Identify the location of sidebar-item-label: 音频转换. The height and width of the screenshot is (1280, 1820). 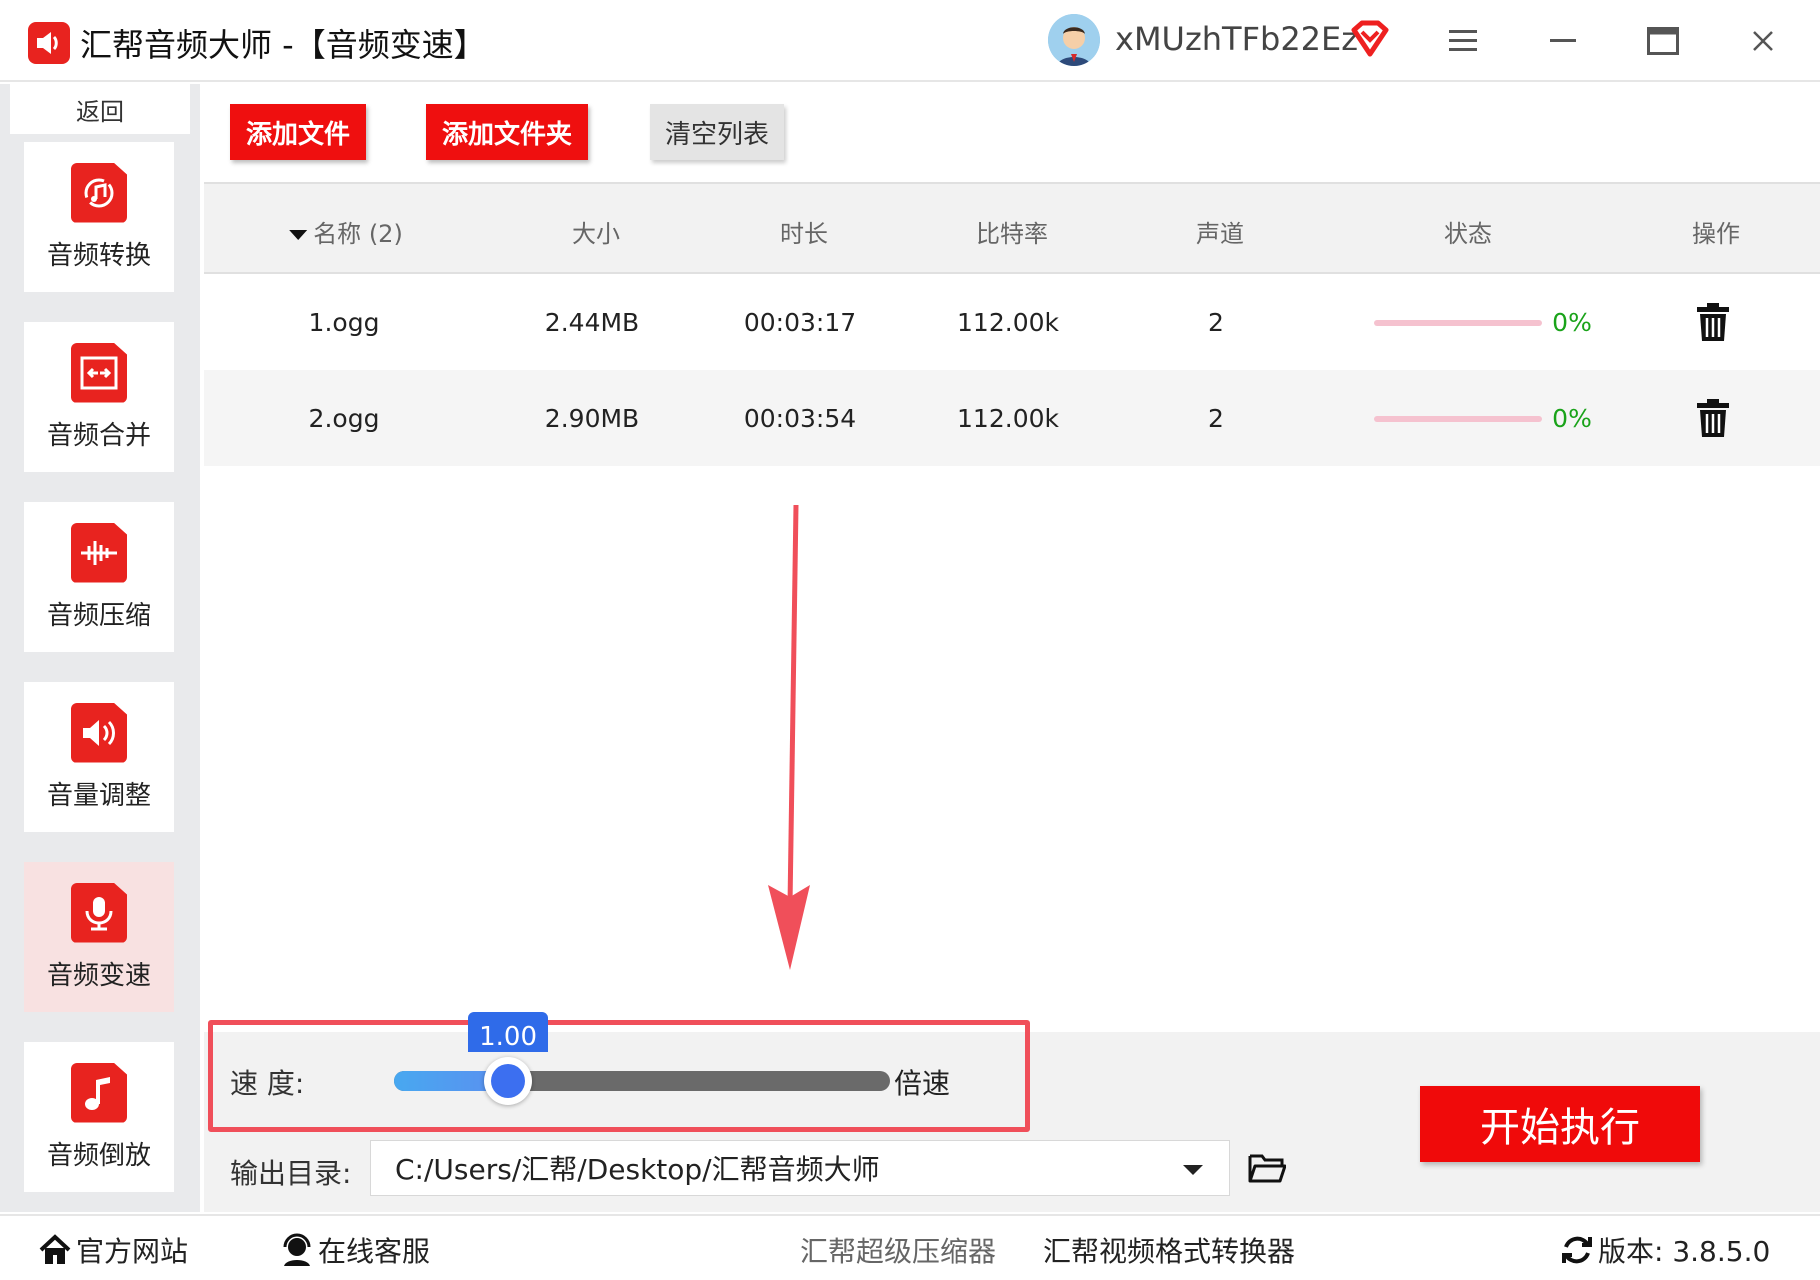
(98, 255).